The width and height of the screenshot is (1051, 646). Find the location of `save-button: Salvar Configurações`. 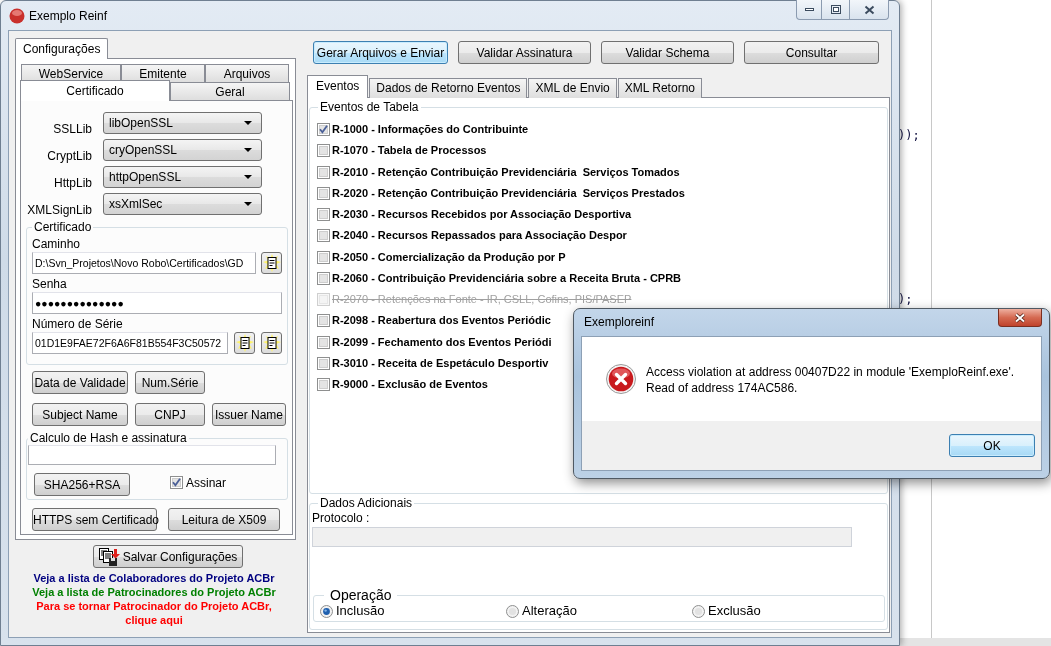

save-button: Salvar Configurações is located at coordinates (168, 556).